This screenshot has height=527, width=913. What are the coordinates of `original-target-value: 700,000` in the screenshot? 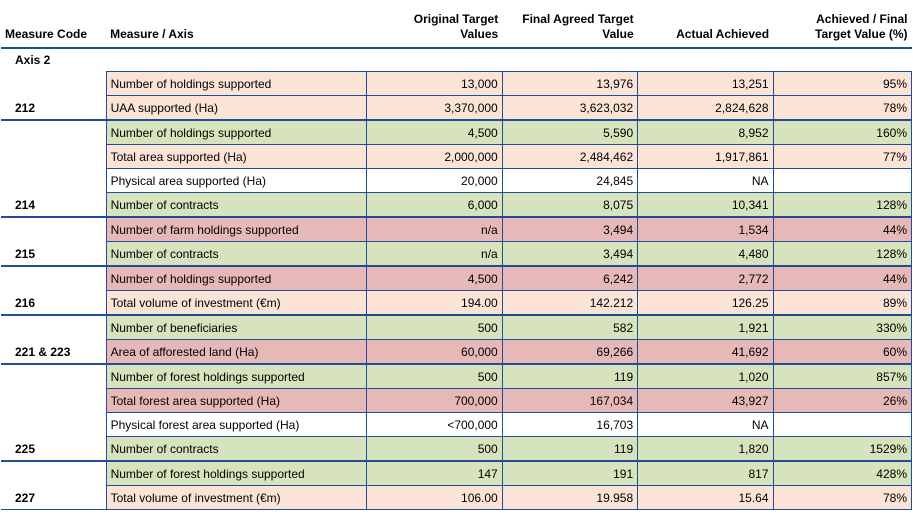 It's located at (434, 400).